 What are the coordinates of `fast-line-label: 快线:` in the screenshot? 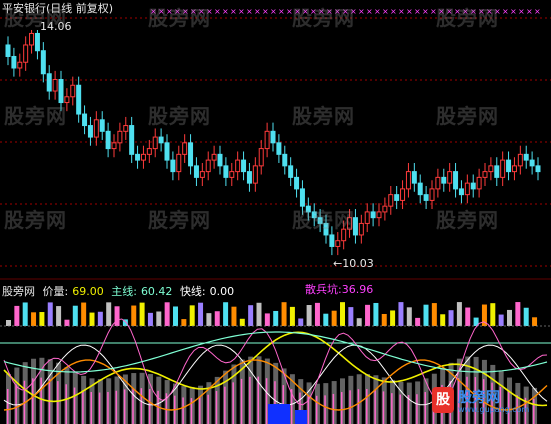 It's located at (192, 291).